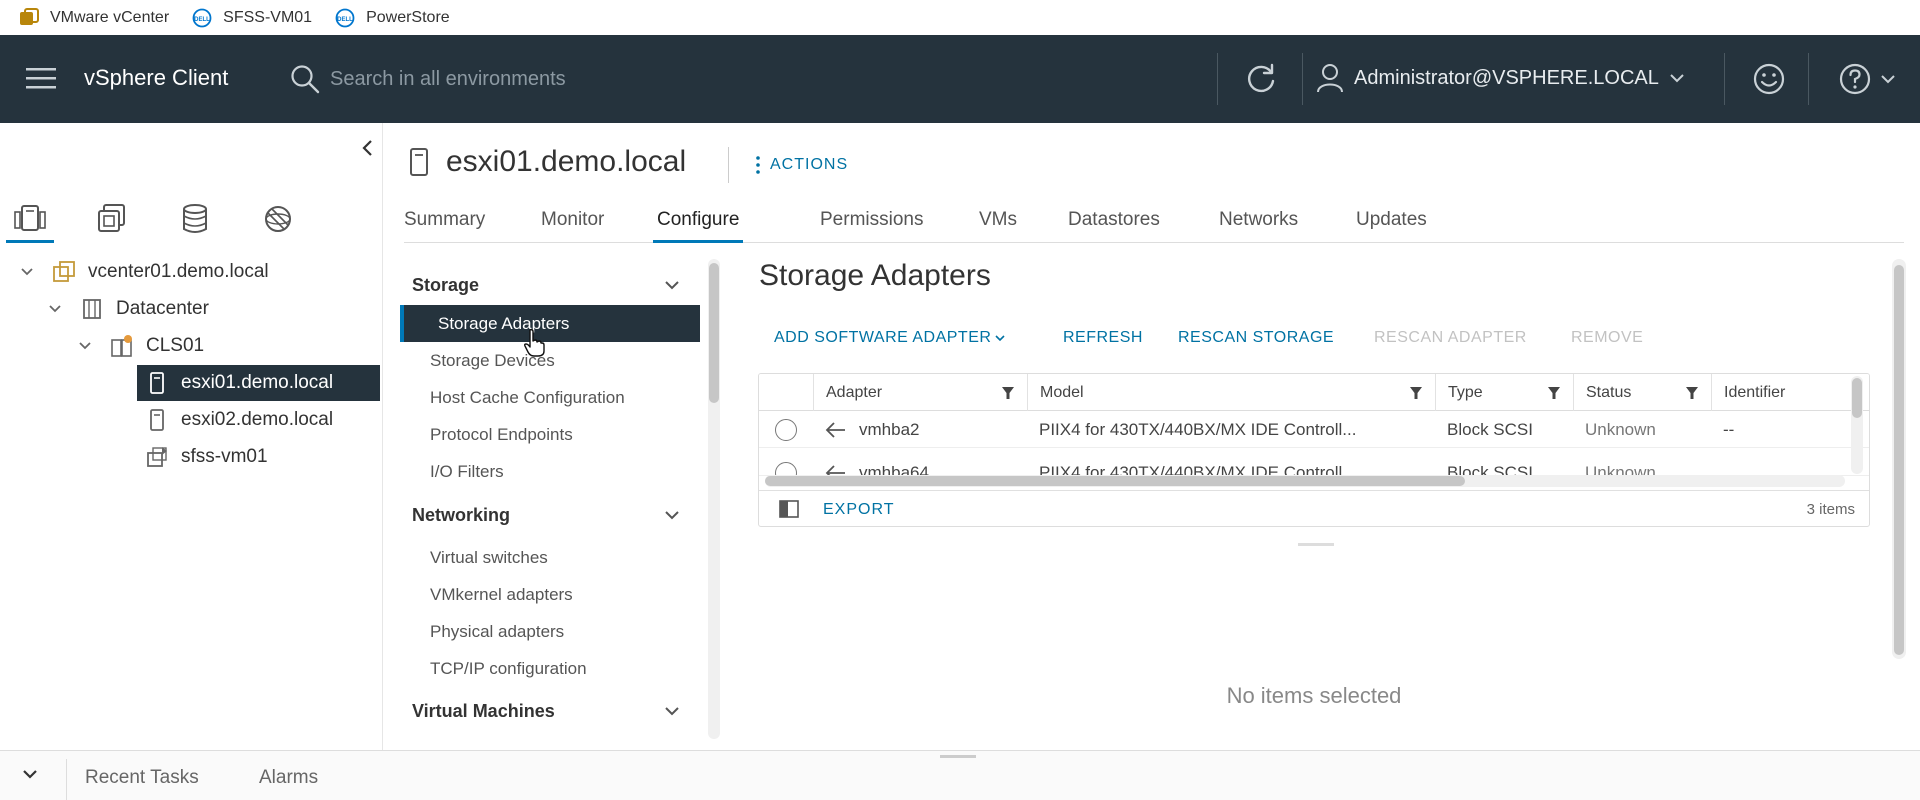 The image size is (1920, 800). Describe the element at coordinates (444, 226) in the screenshot. I see `tab-summary: Summary` at that location.